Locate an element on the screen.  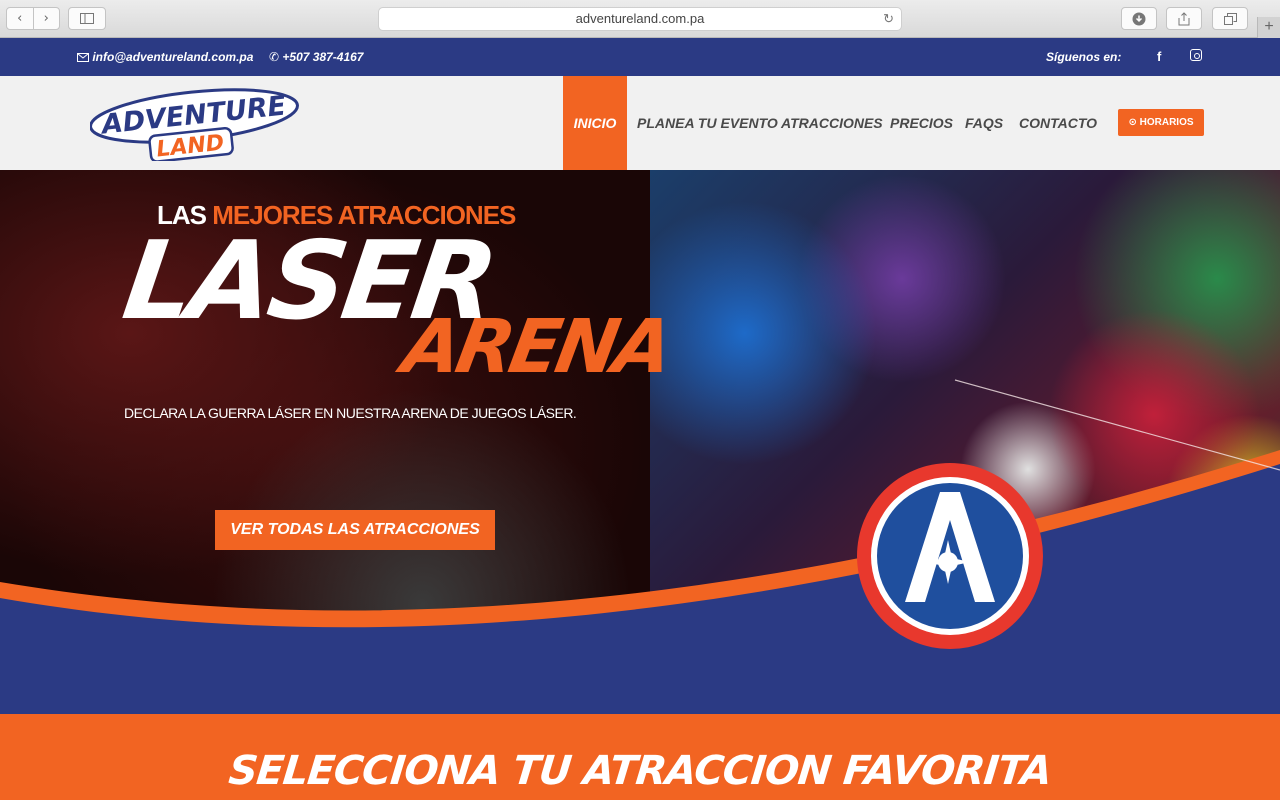
nav-planea-tu-evento: PLANEA TU EVENTO is located at coordinates (707, 123).